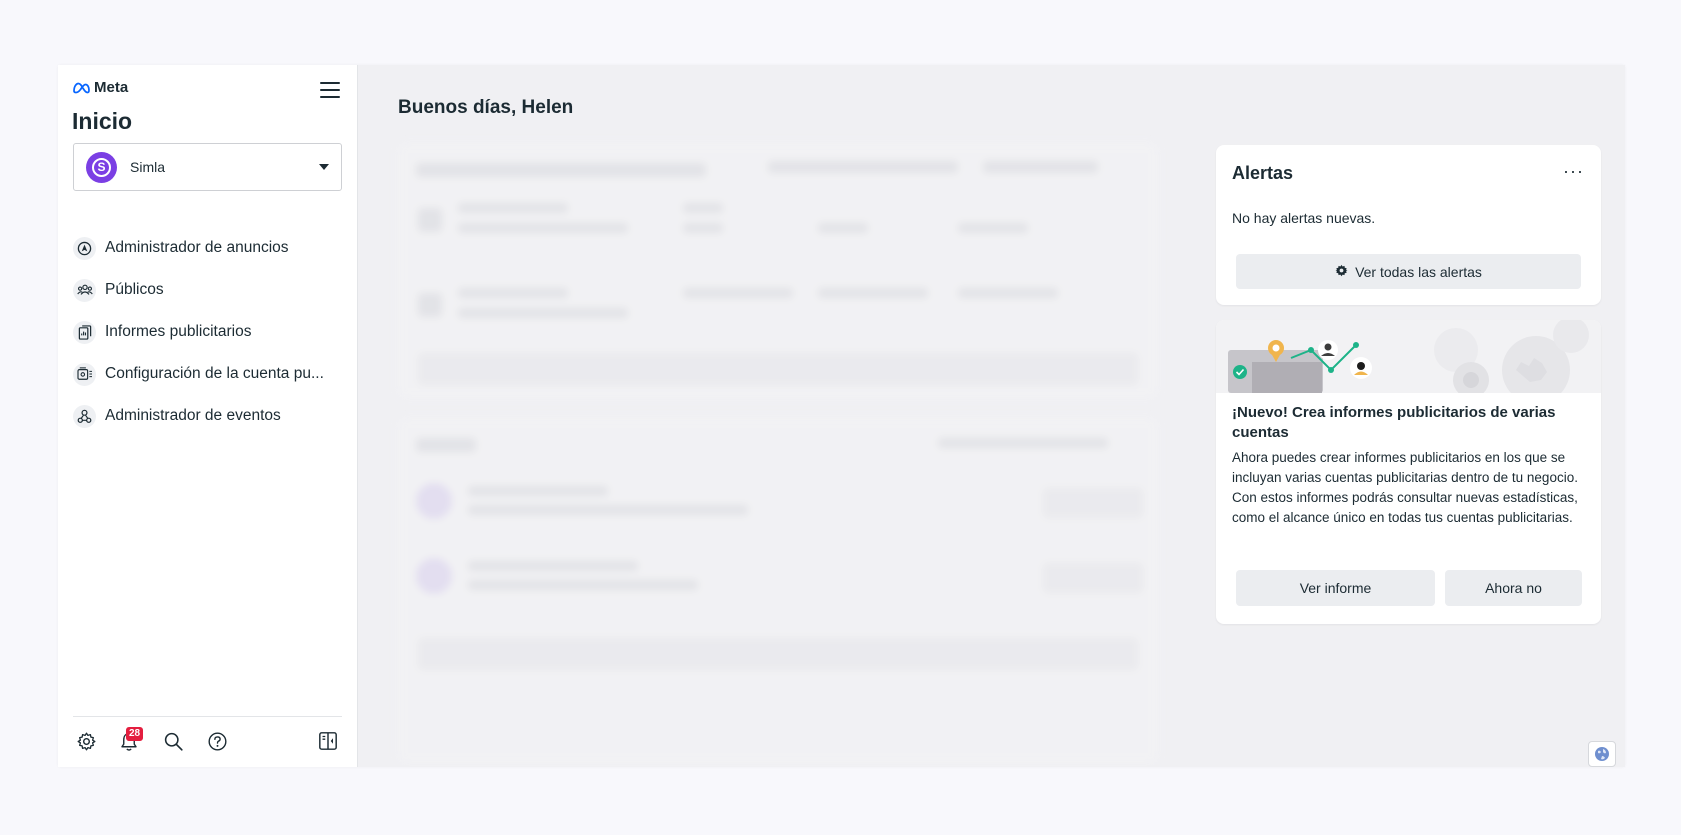  What do you see at coordinates (84, 290) in the screenshot?
I see `audiences-icon` at bounding box center [84, 290].